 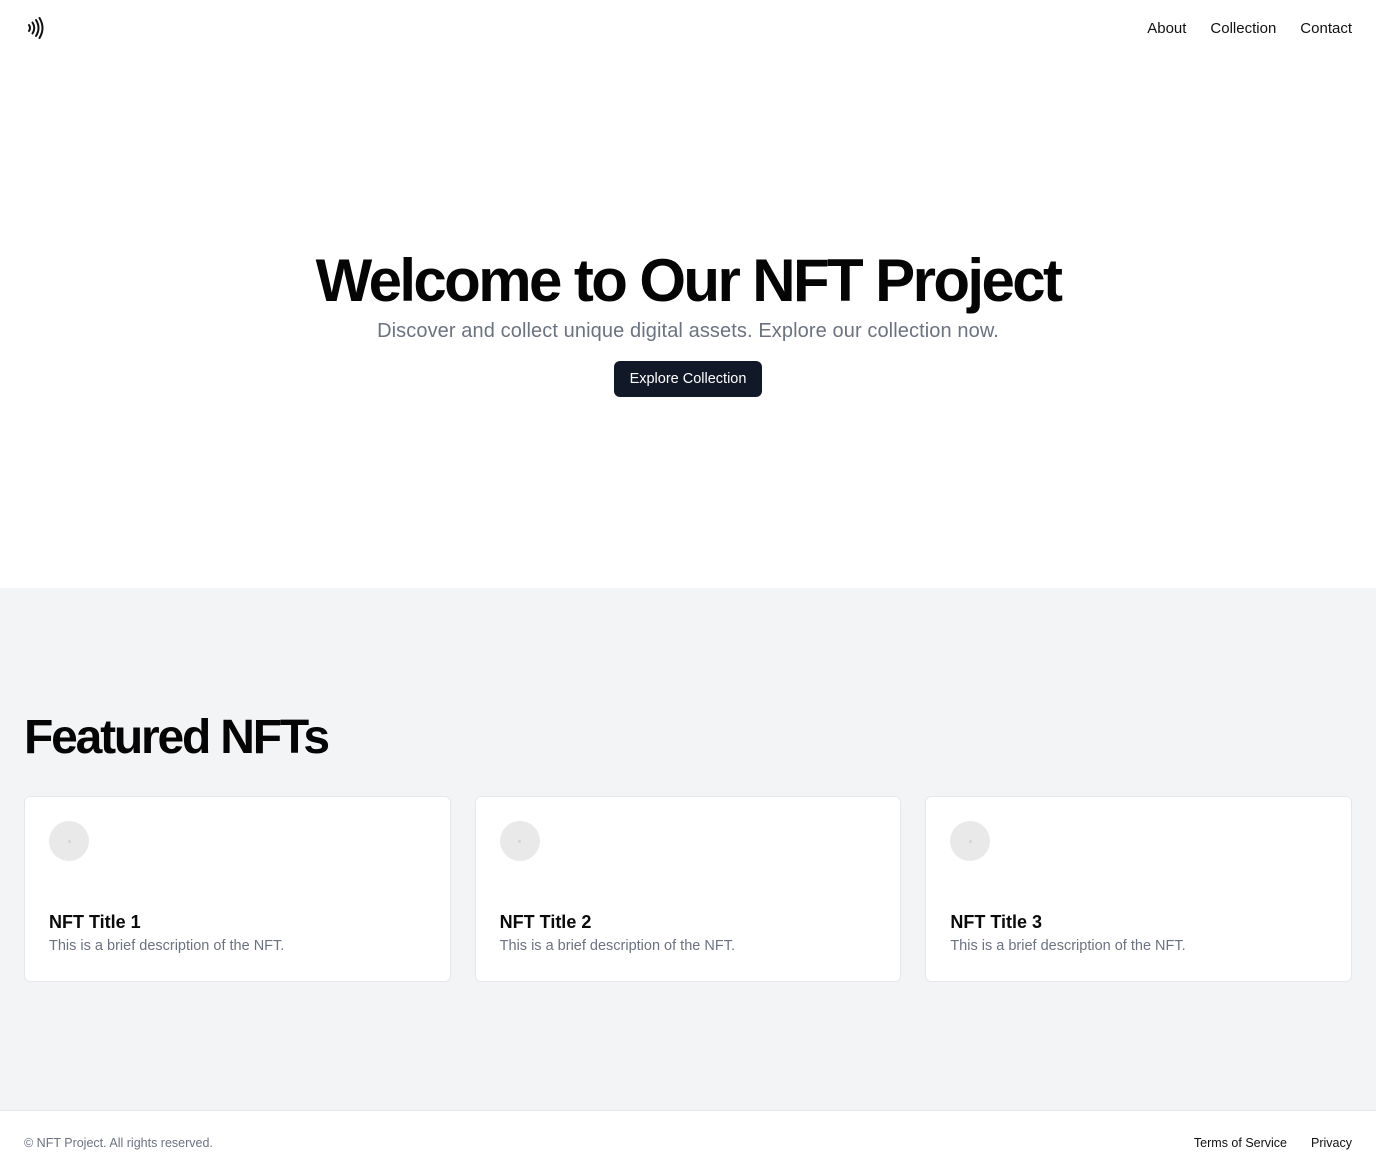 What do you see at coordinates (688, 378) in the screenshot?
I see `explore-collection-button: Explore Collection` at bounding box center [688, 378].